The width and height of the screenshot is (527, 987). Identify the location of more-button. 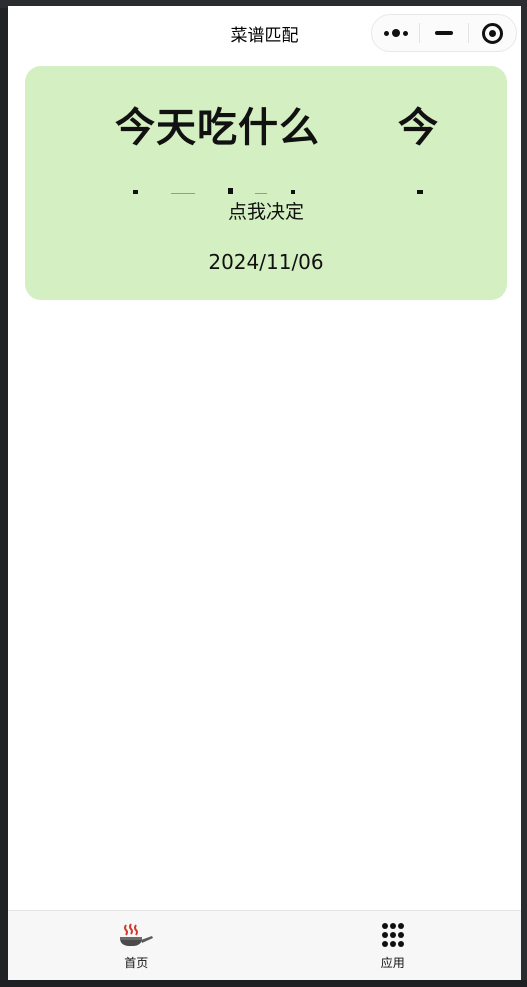
(395, 33).